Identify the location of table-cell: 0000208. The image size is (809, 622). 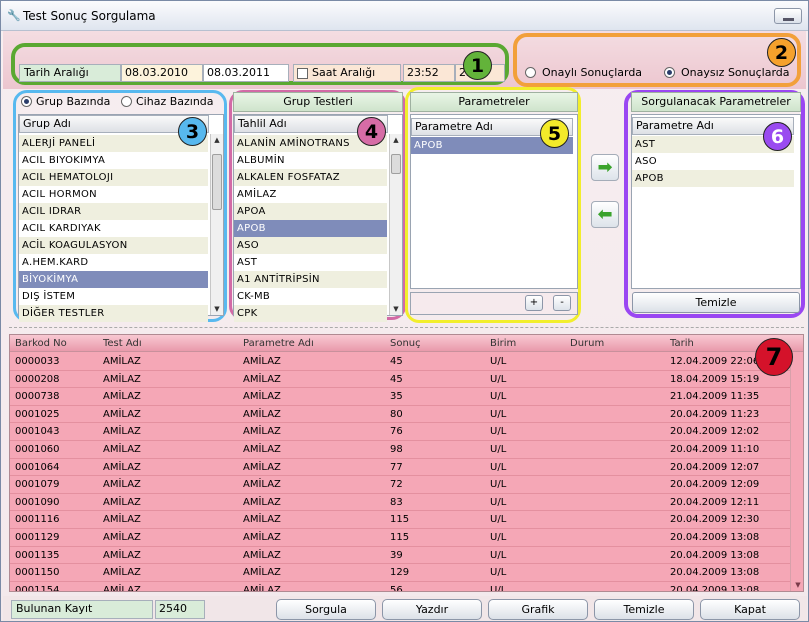
(37, 379).